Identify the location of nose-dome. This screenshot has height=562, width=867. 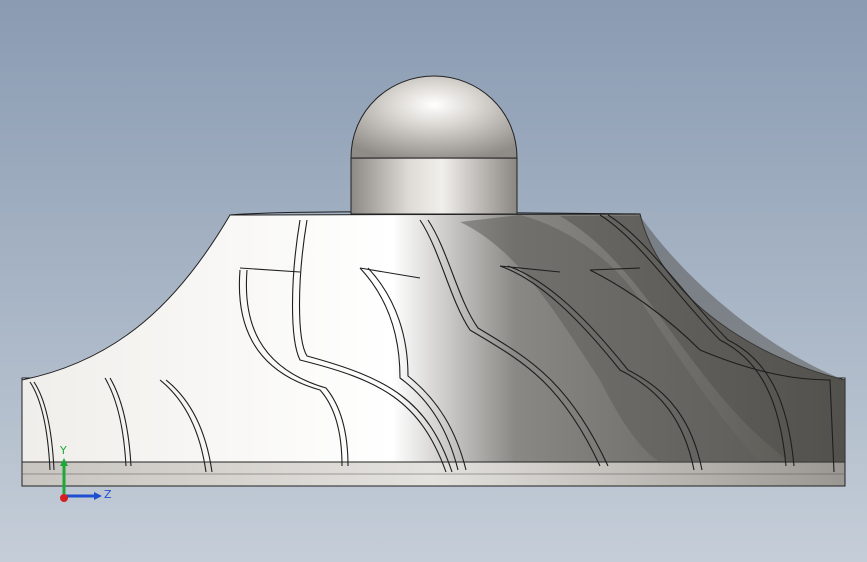
(434, 117).